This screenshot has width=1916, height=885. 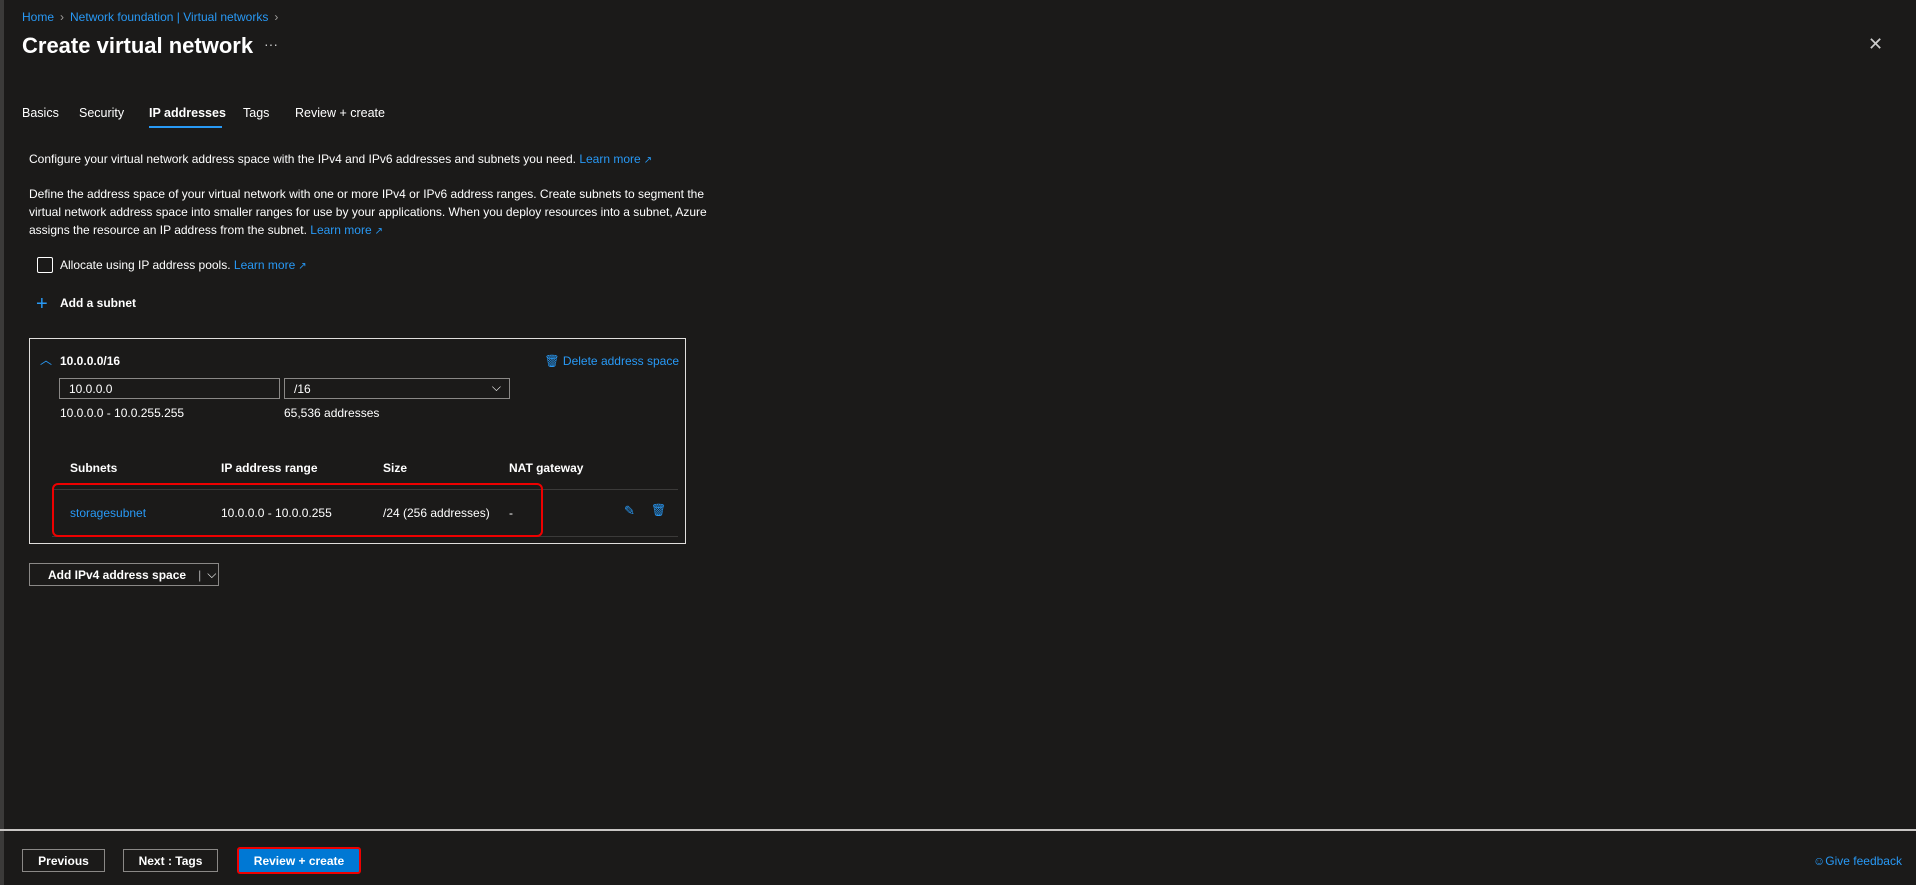 I want to click on close-icon: ✕, so click(x=1875, y=44).